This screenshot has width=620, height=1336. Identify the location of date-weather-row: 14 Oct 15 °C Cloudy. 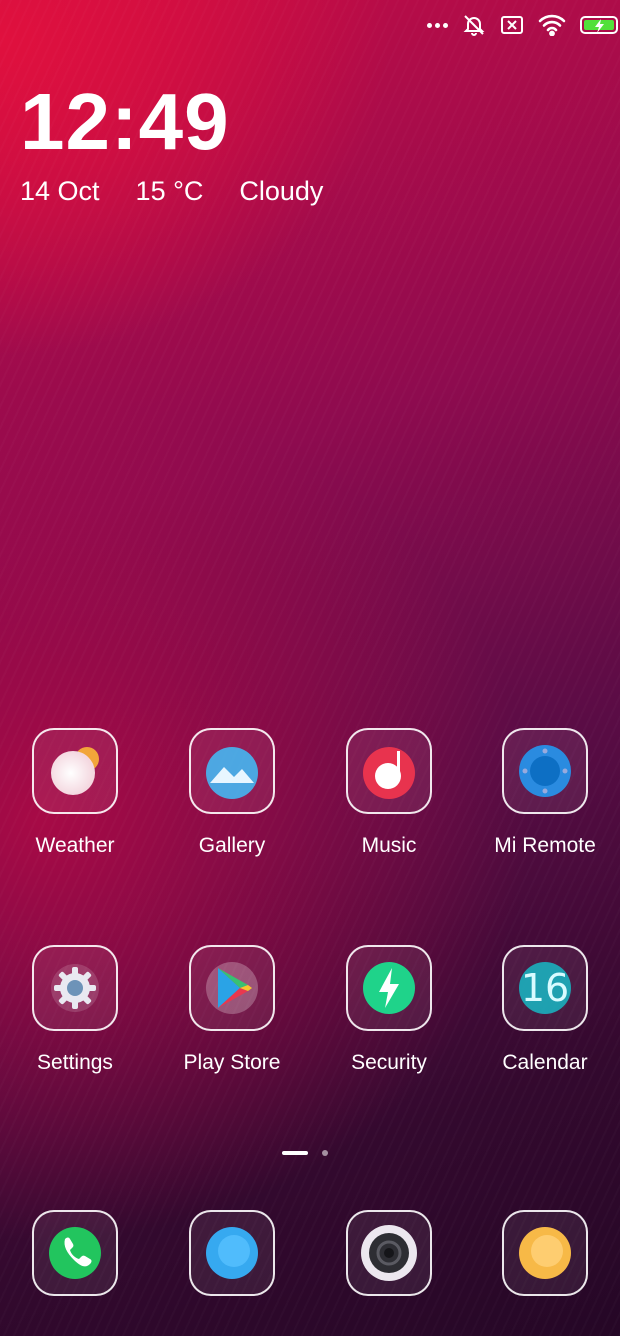
(189, 191).